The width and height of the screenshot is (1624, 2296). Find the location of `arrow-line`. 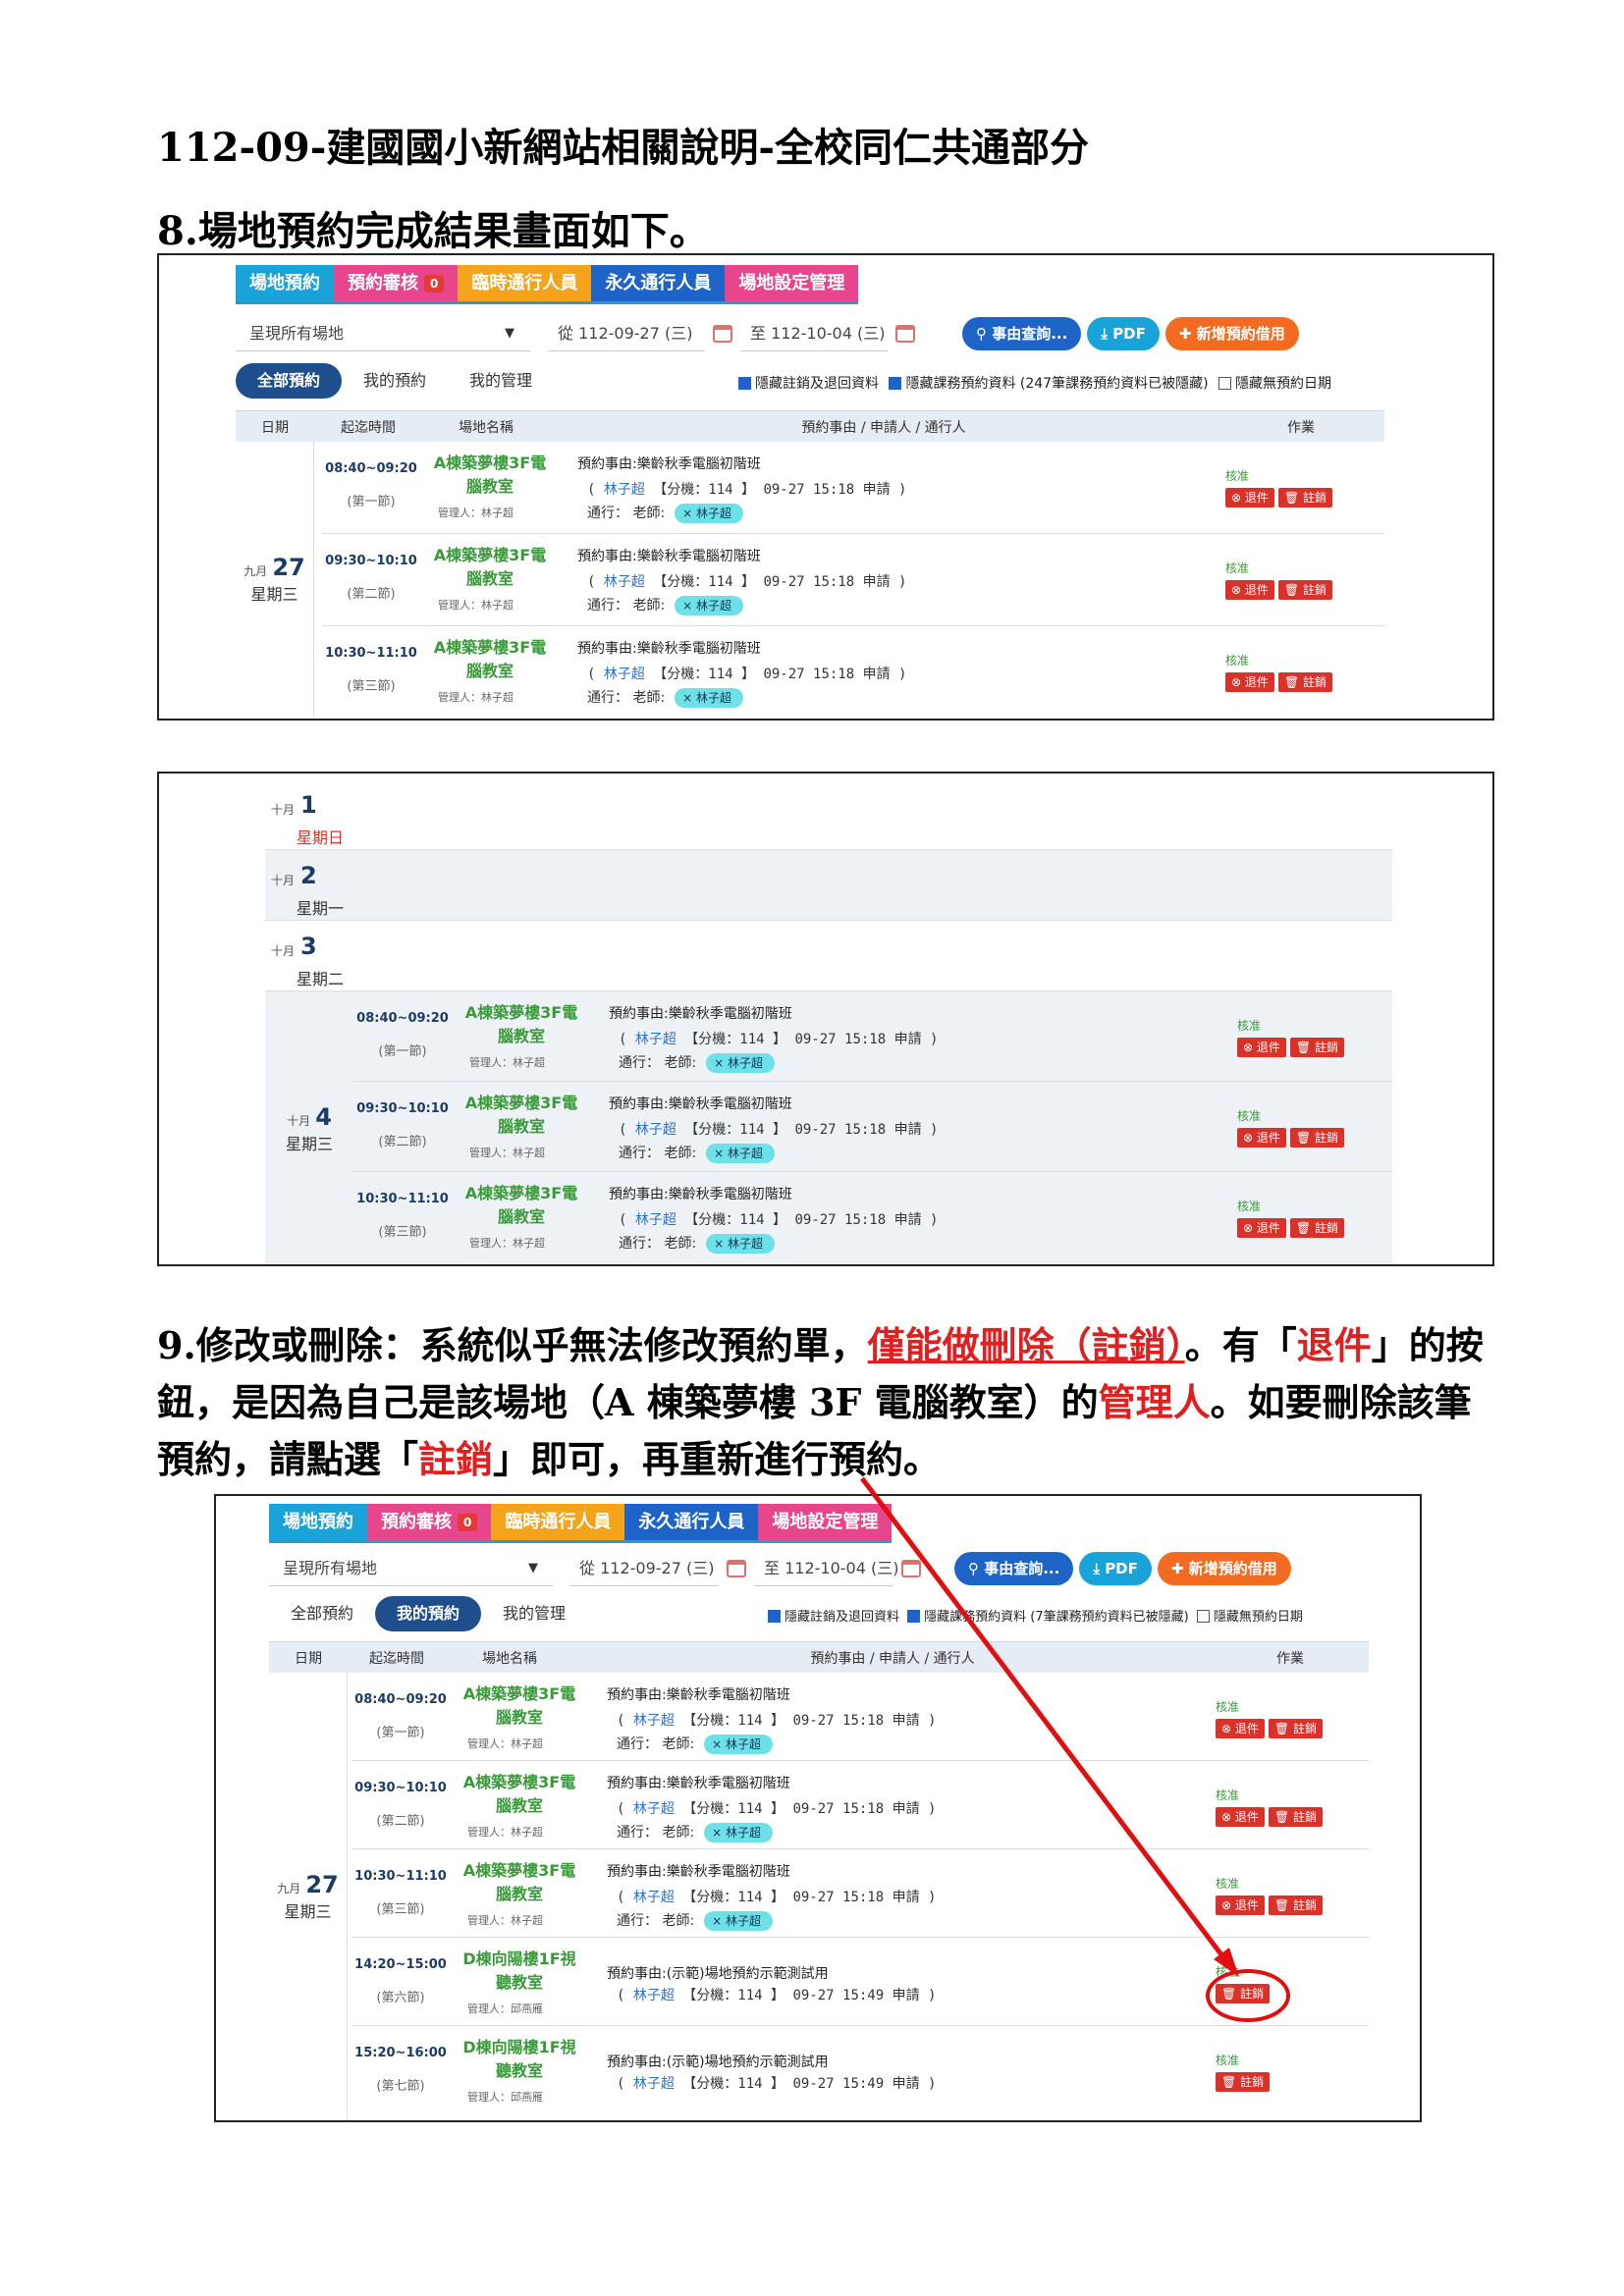

arrow-line is located at coordinates (1045, 1721).